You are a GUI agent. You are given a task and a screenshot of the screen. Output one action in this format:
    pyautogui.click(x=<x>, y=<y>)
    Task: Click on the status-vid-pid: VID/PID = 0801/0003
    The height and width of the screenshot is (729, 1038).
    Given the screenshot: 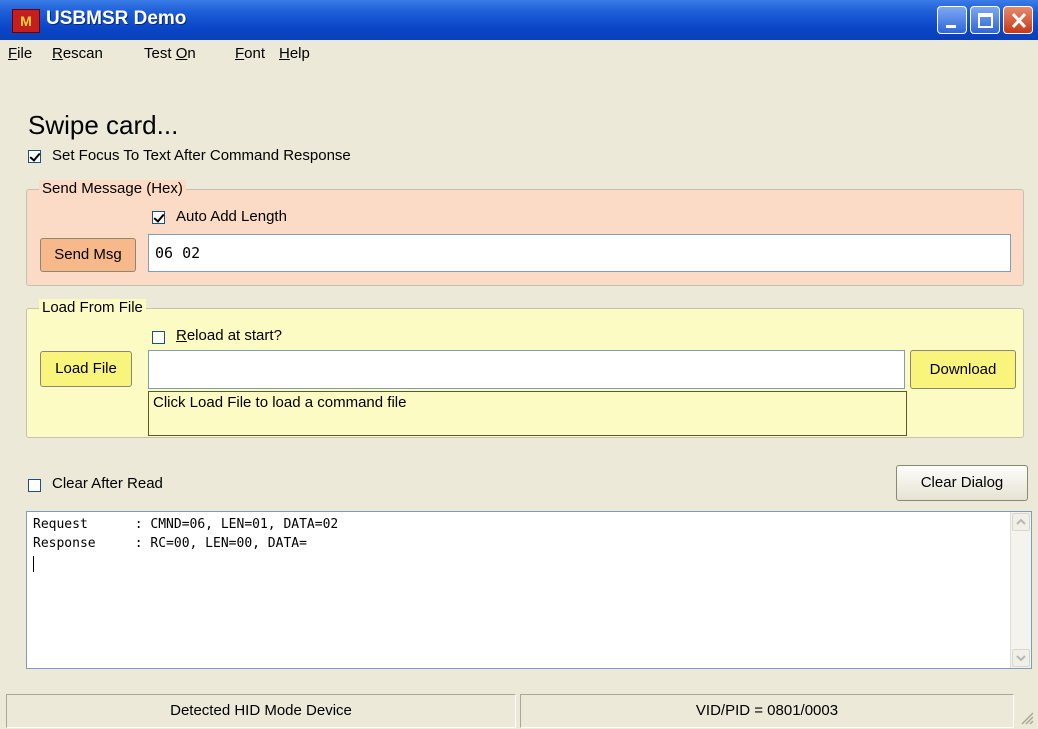 What is the action you would take?
    pyautogui.click(x=767, y=711)
    